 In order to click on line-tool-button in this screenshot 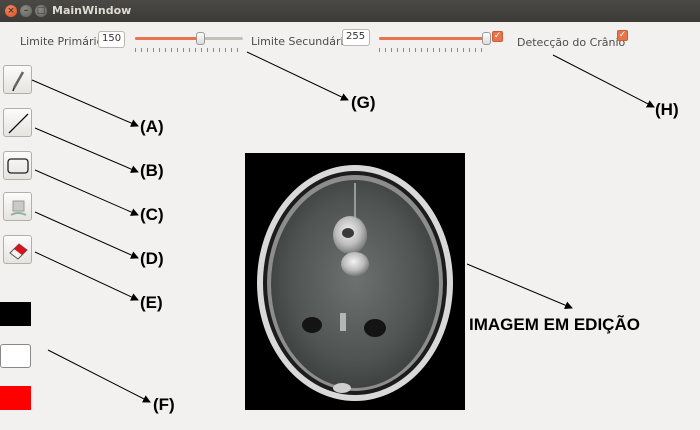, I will do `click(17, 122)`.